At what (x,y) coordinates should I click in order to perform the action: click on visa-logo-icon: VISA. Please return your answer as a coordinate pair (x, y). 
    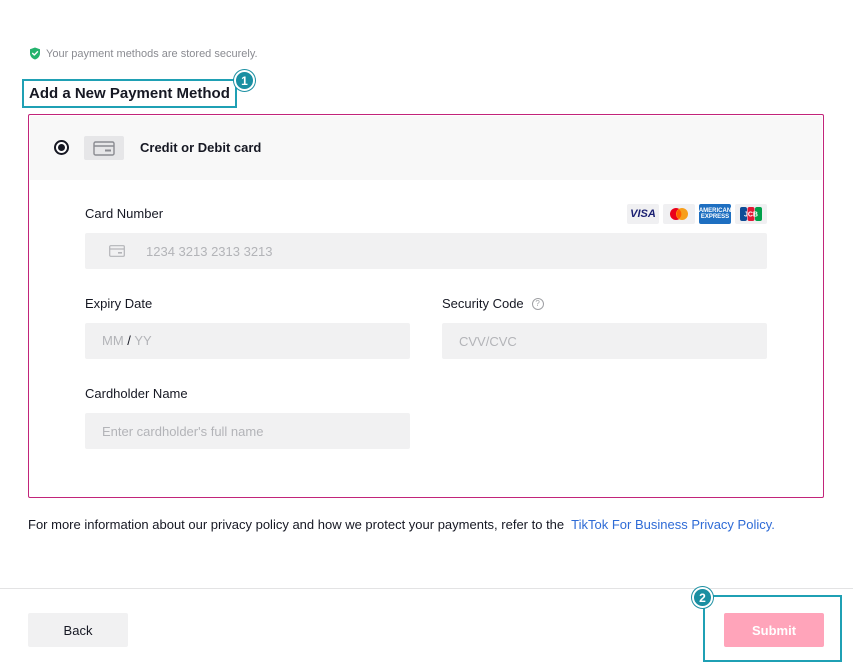
    Looking at the image, I should click on (643, 214).